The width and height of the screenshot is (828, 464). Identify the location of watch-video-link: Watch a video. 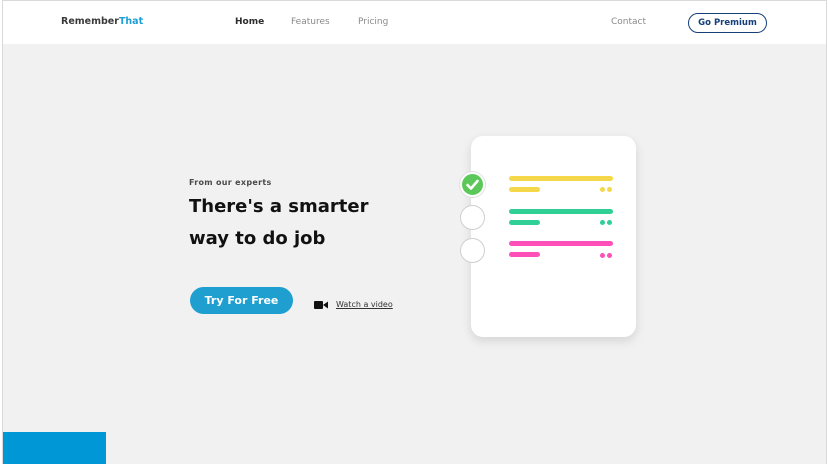
(353, 304).